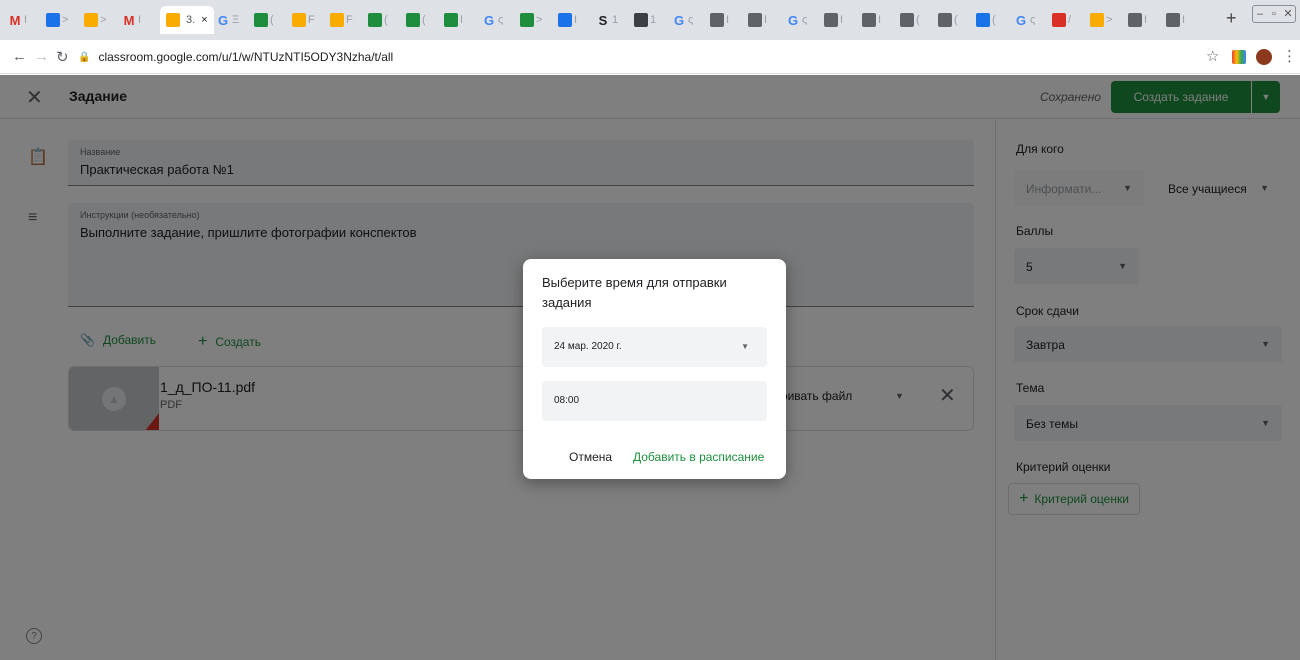 The height and width of the screenshot is (660, 1300). I want to click on drive-icon, so click(717, 20).